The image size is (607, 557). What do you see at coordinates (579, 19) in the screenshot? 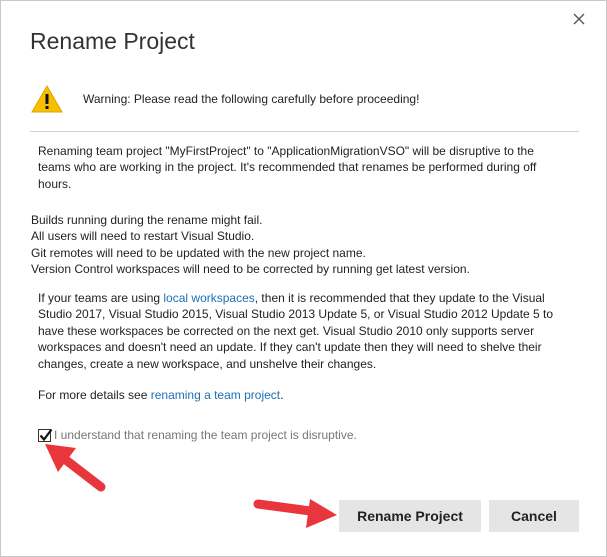
I see `close-icon` at bounding box center [579, 19].